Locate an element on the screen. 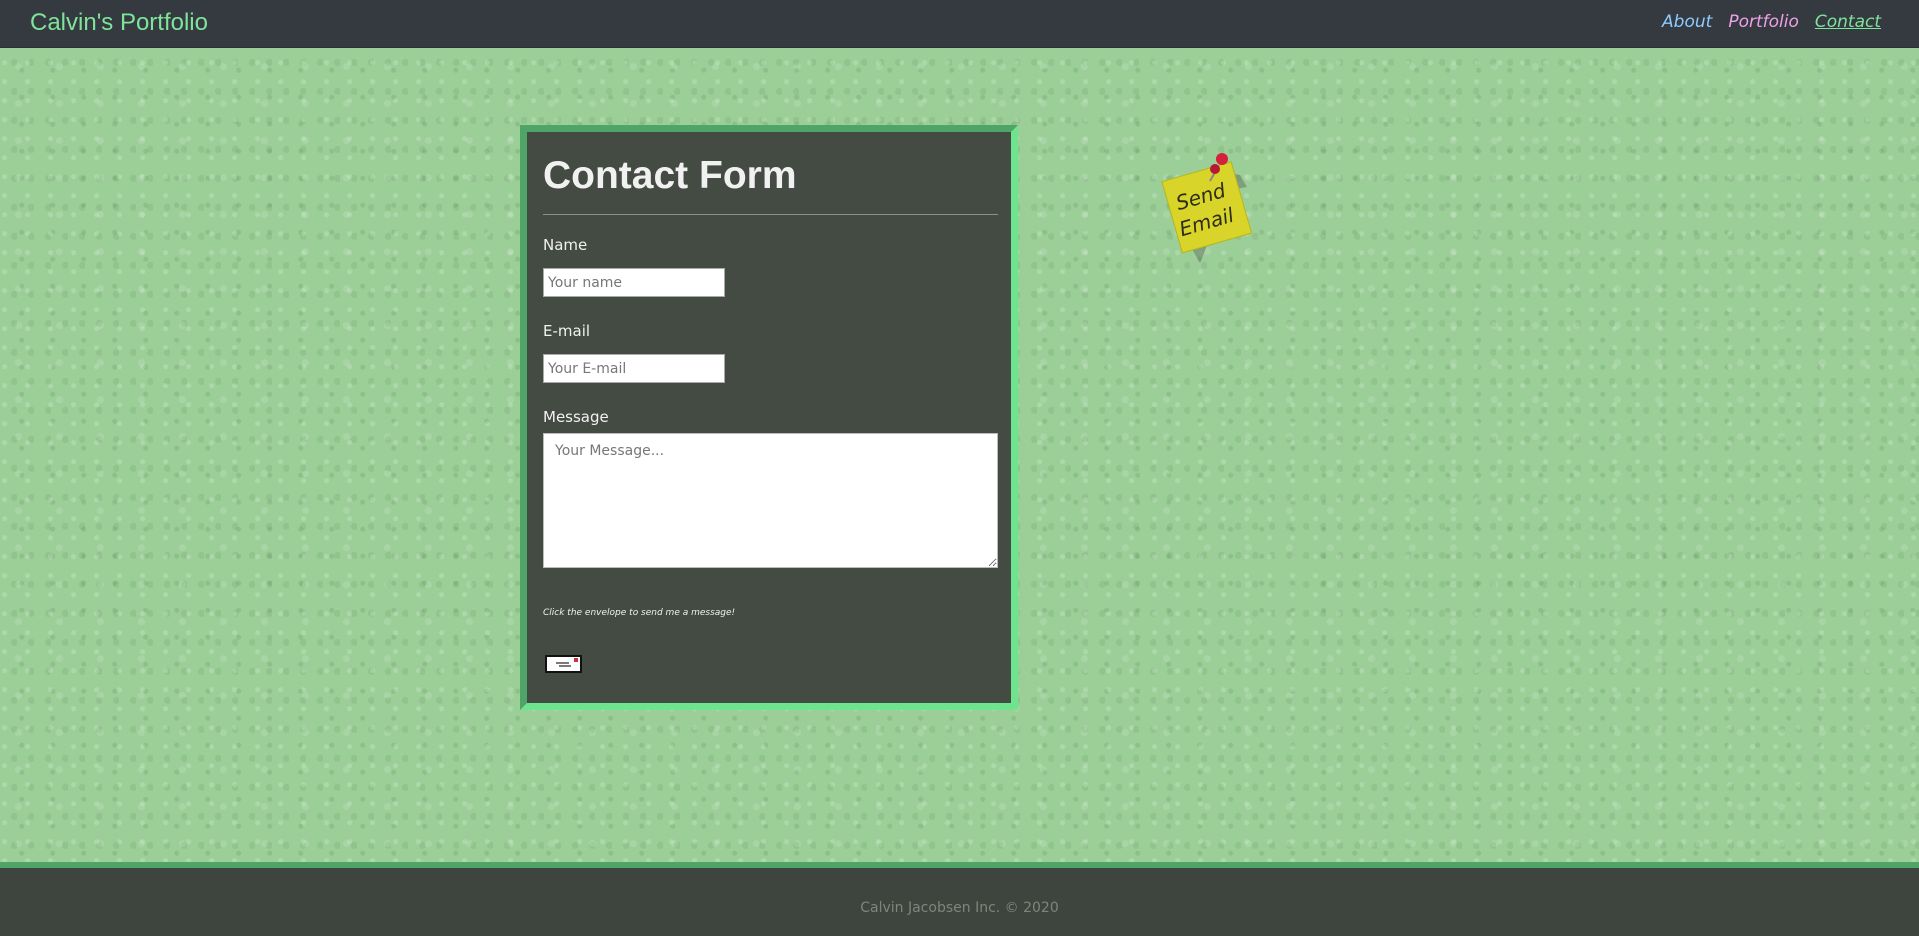 The height and width of the screenshot is (936, 1919). nav-link-portfolio: Portfolio is located at coordinates (1763, 22).